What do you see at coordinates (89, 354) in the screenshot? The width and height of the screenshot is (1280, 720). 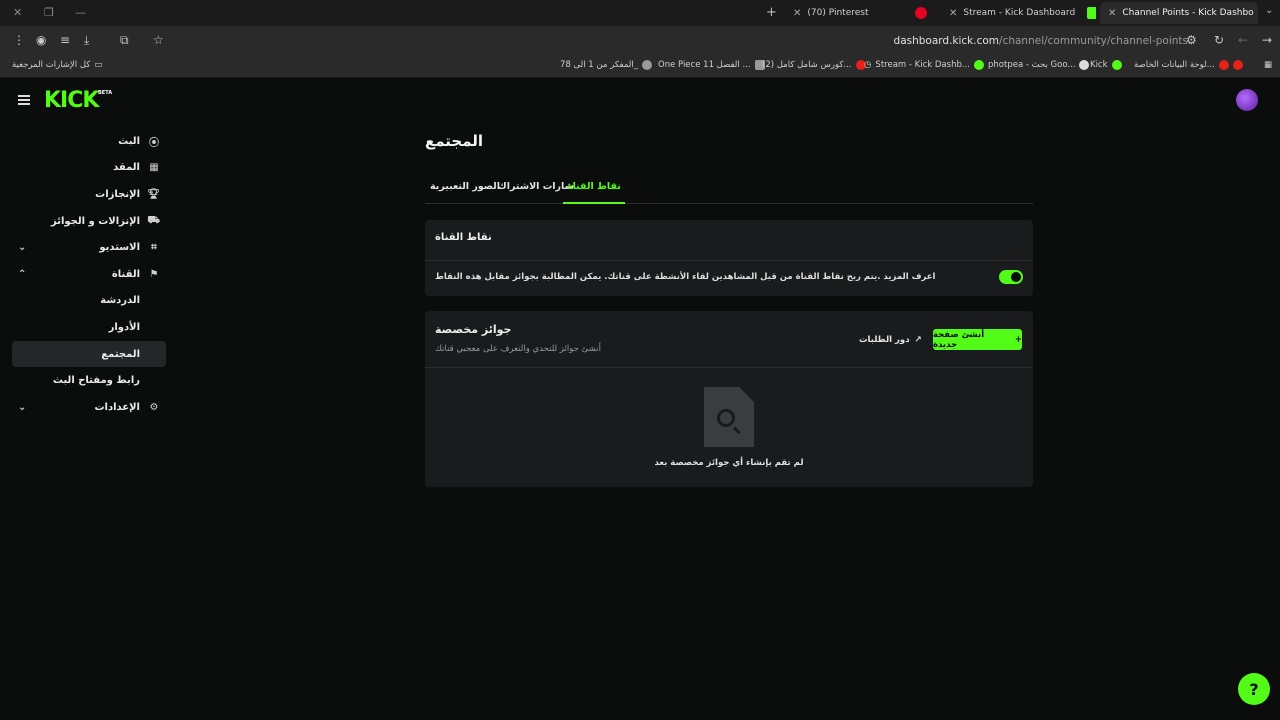 I see `sidebar-item-community: المجتمع` at bounding box center [89, 354].